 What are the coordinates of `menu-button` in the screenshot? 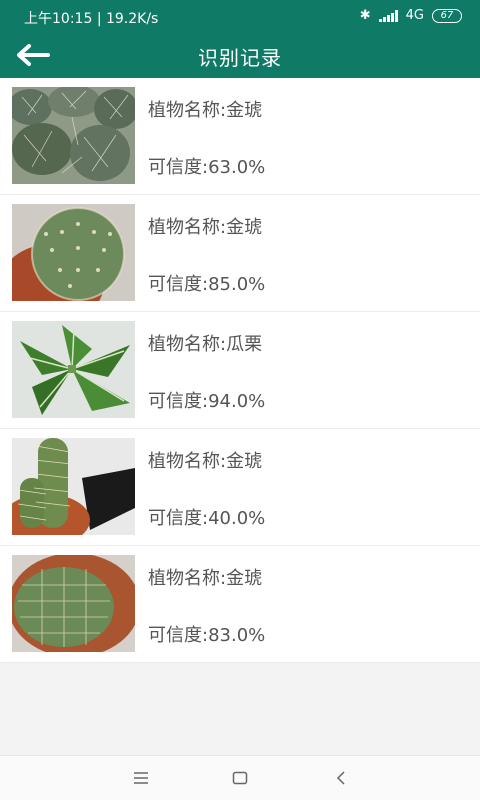 It's located at (141, 778).